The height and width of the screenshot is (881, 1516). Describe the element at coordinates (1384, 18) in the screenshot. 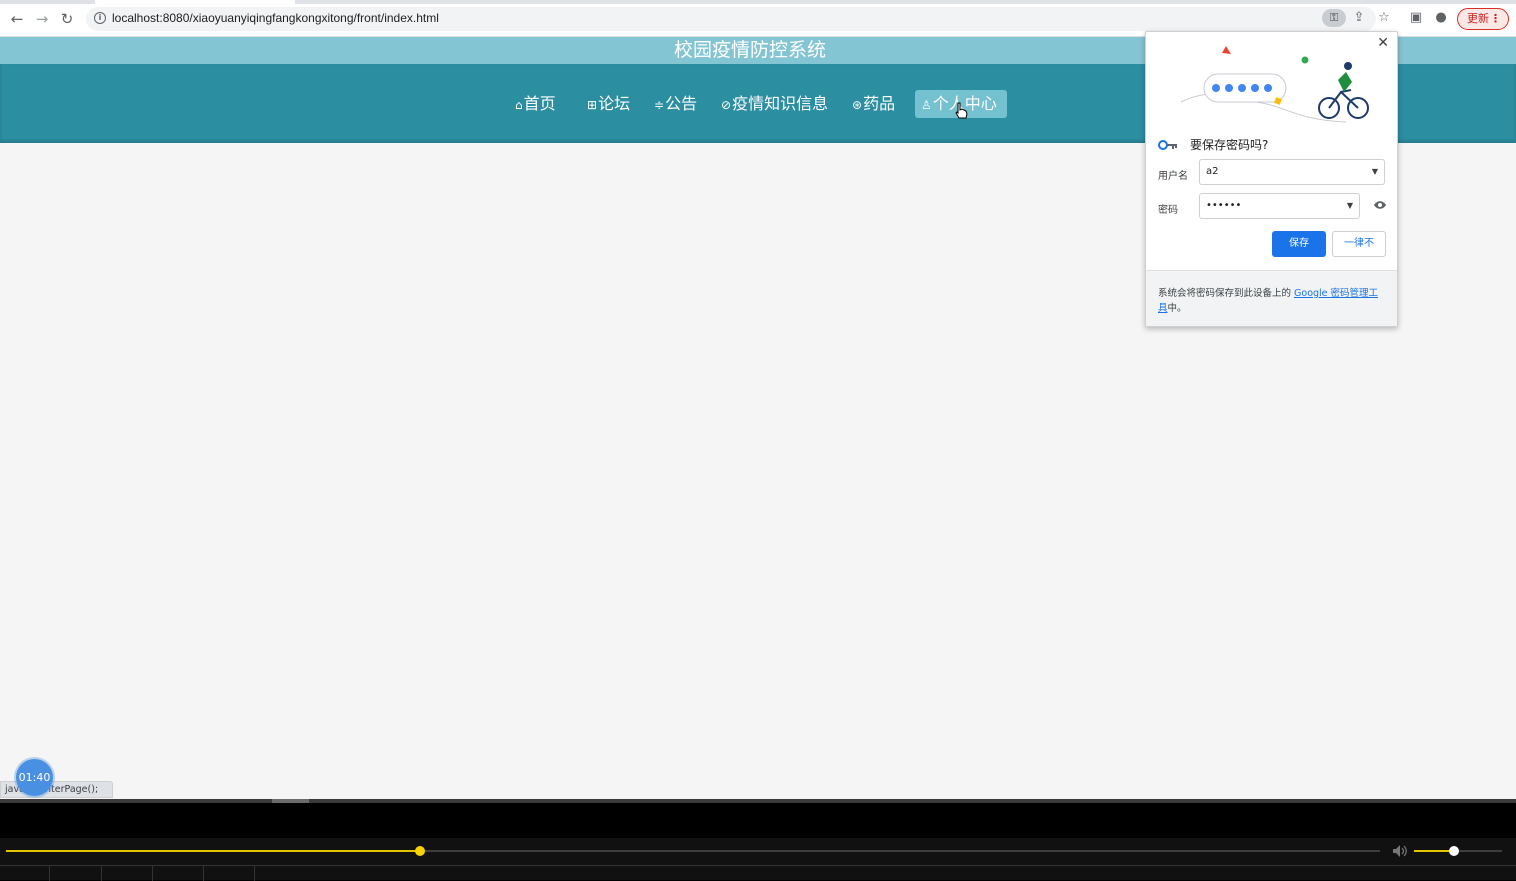

I see `bookmark-star-icon: ☆` at that location.